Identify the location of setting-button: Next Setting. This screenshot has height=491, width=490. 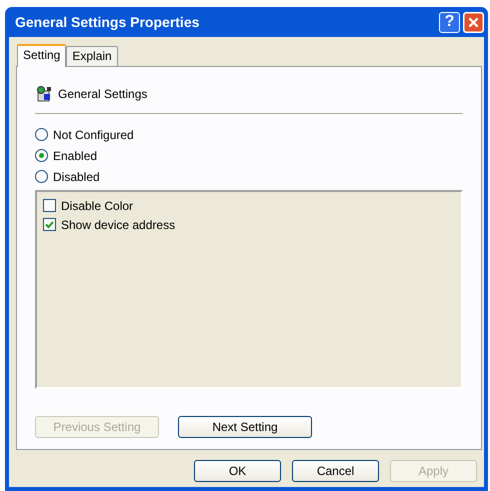
(245, 427).